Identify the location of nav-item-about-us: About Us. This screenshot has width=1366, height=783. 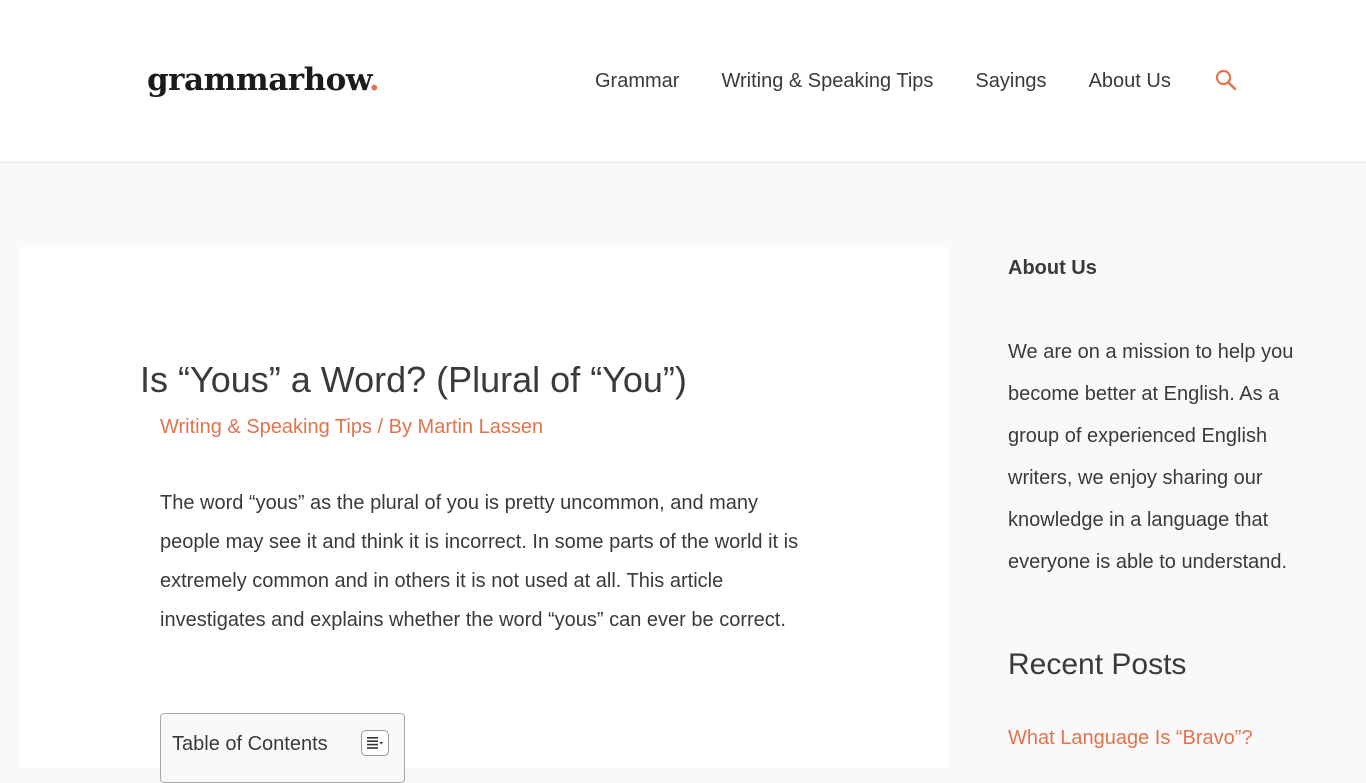
(1130, 81).